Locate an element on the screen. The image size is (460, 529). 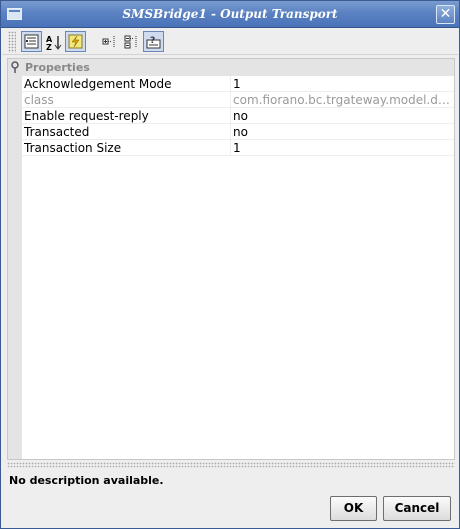
property-row: Transaction Size 1 is located at coordinates (238, 148).